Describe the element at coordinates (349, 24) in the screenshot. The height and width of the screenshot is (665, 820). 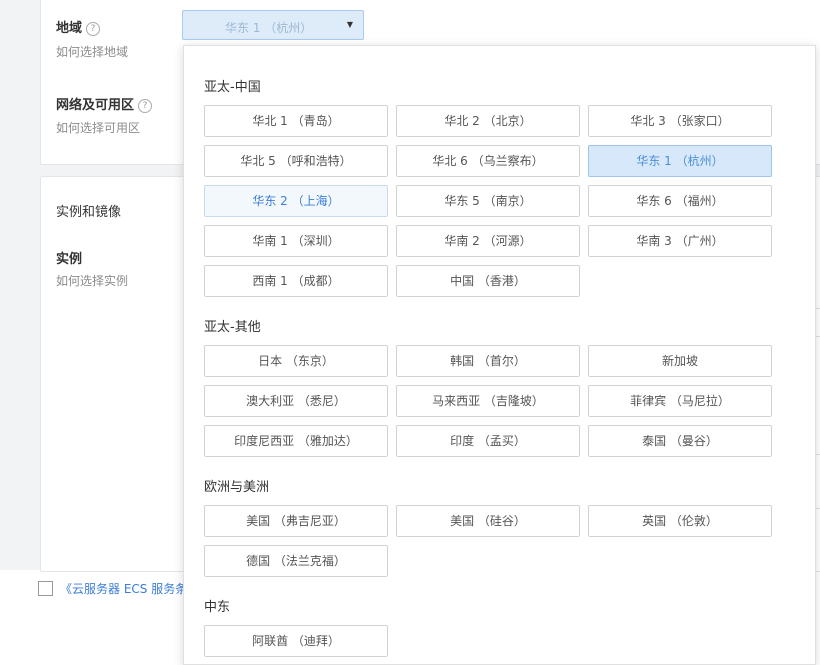
I see `chevron-down-icon: ▼` at that location.